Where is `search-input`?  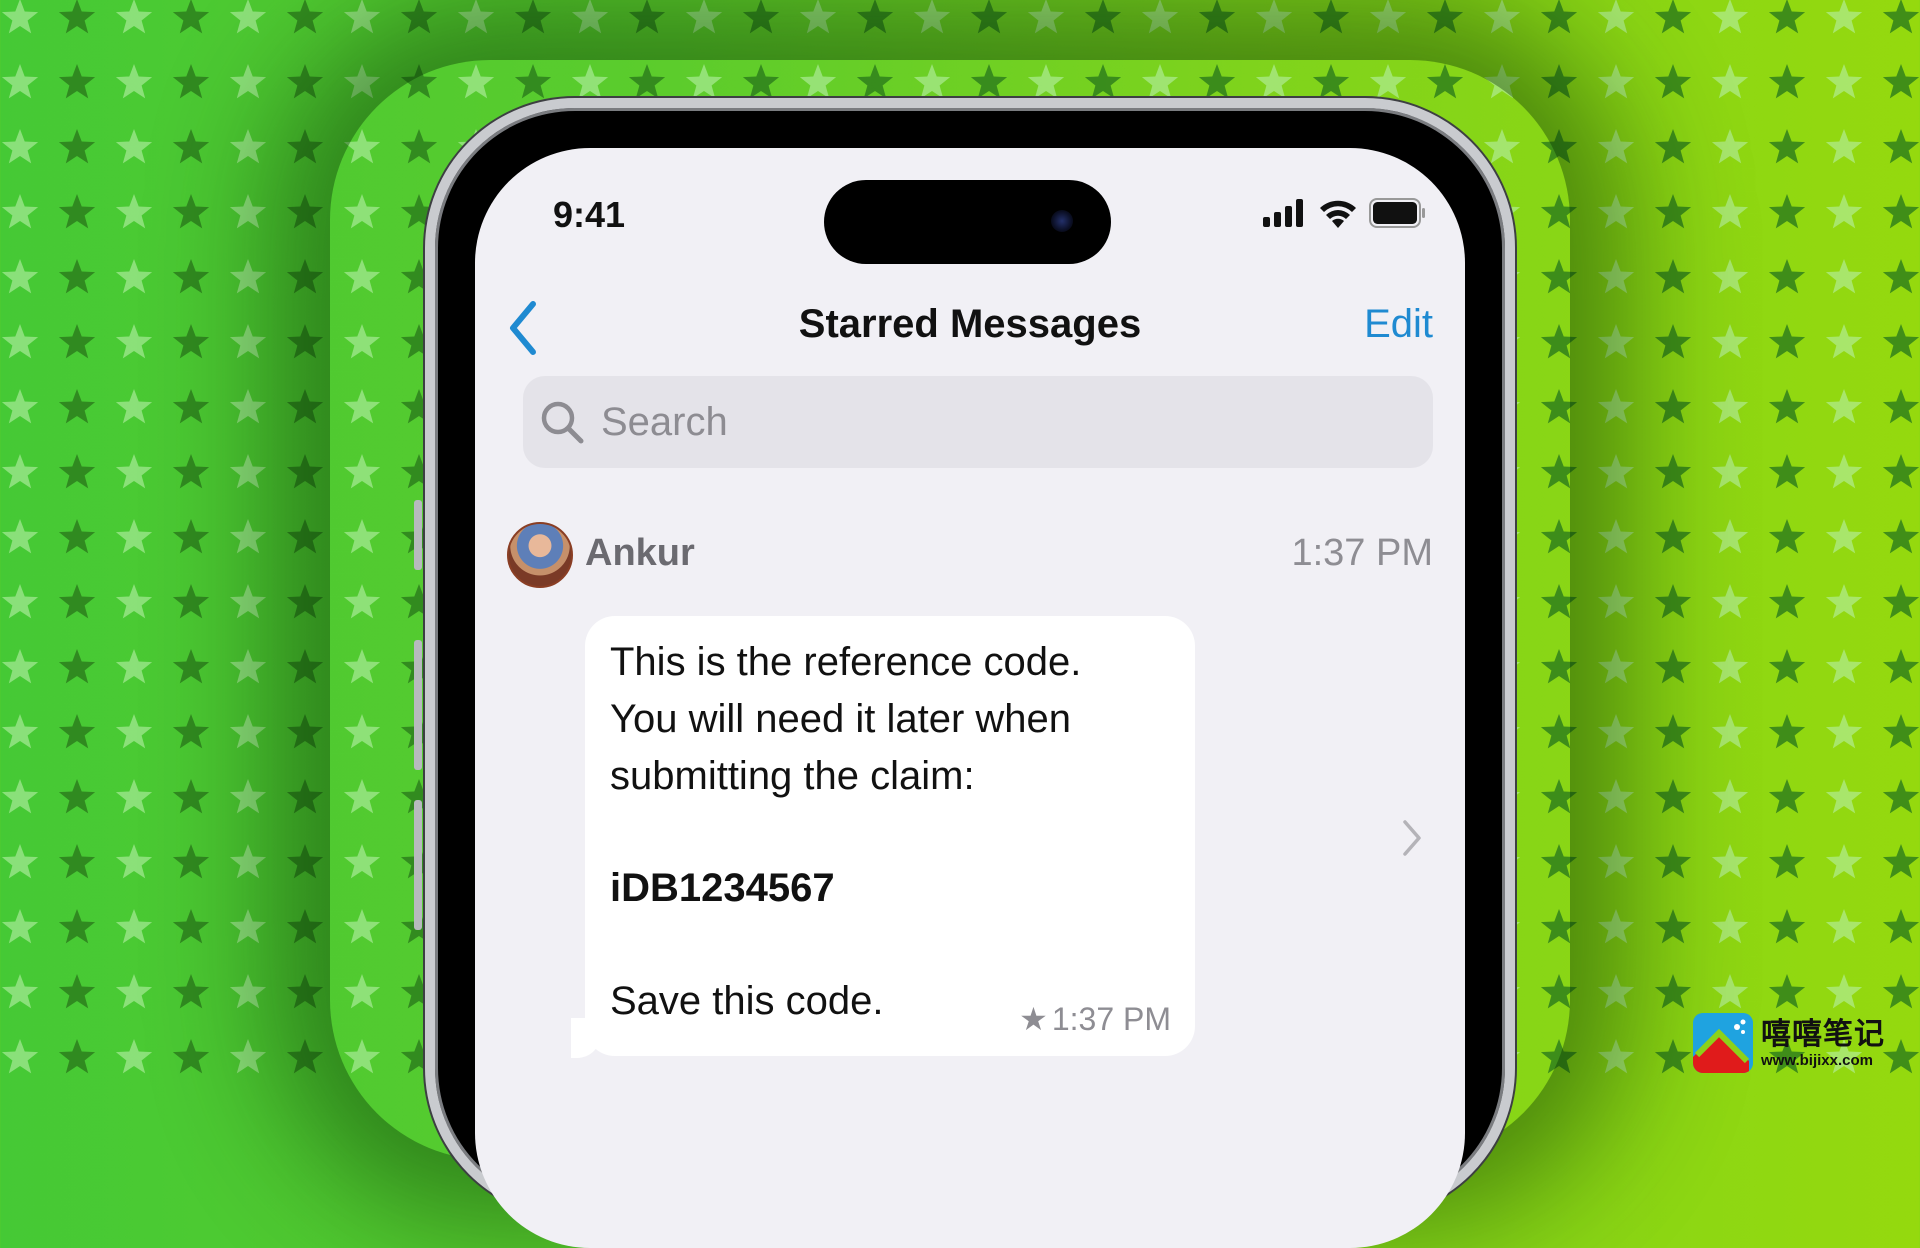 search-input is located at coordinates (951, 422).